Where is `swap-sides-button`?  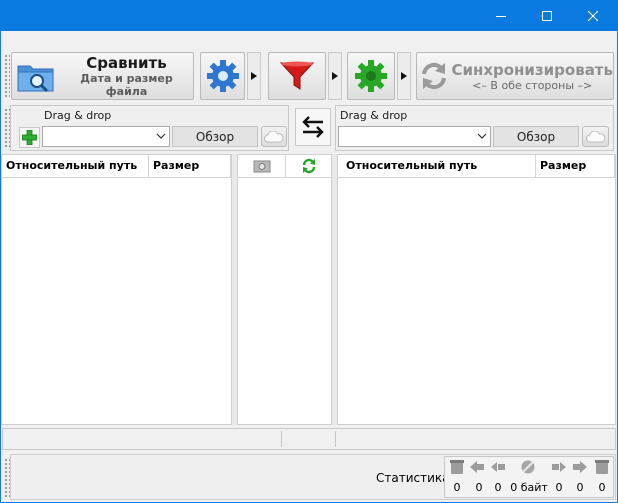
swap-sides-button is located at coordinates (313, 127).